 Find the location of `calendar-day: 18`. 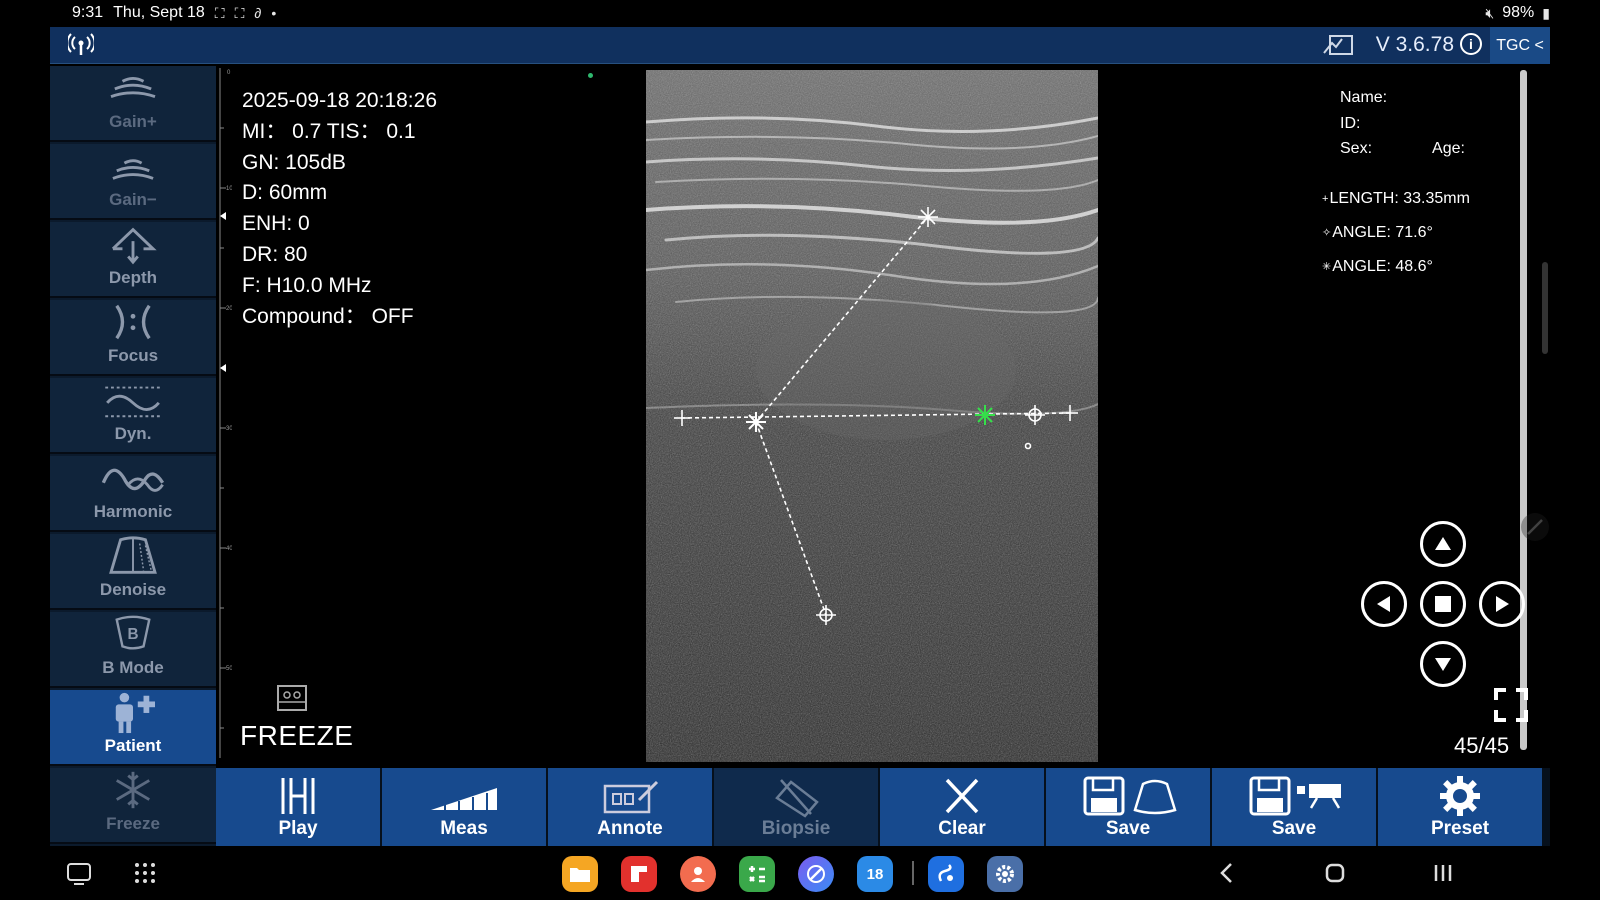

calendar-day: 18 is located at coordinates (875, 874).